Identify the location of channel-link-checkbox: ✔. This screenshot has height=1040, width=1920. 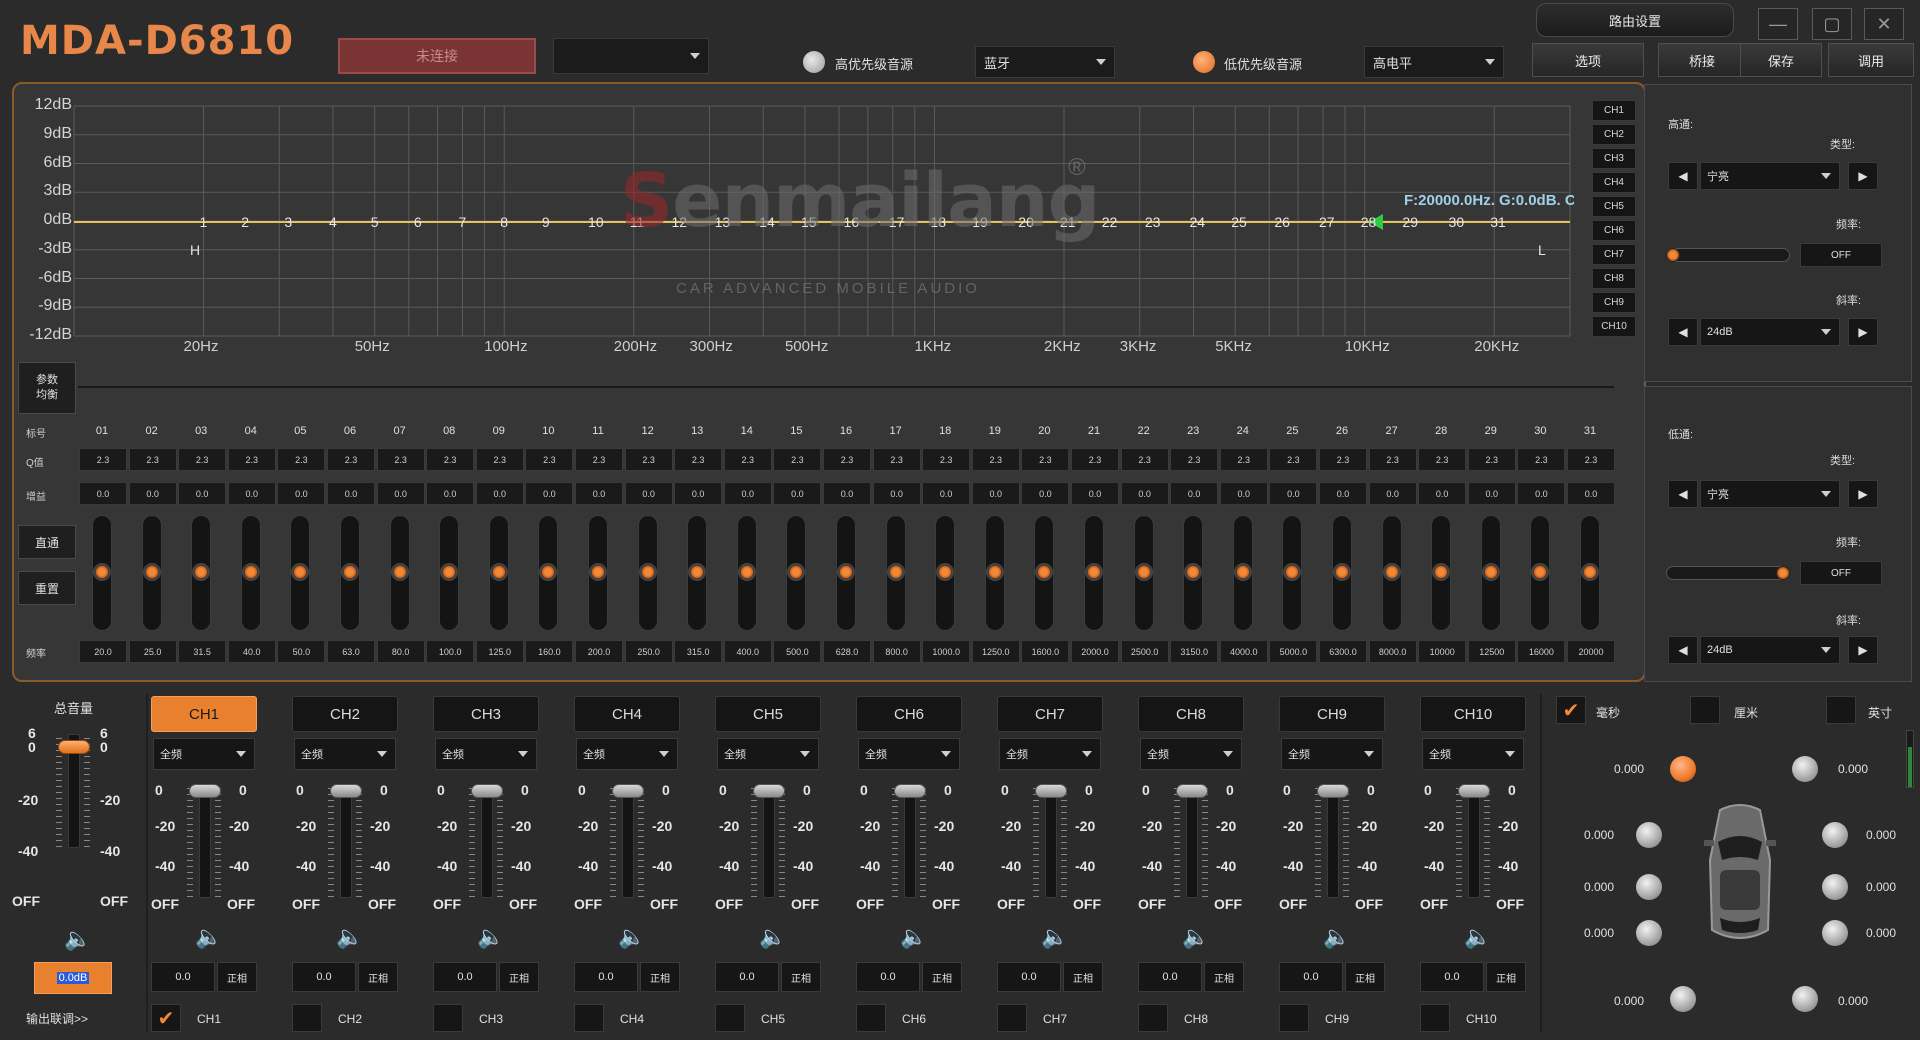
(166, 1018).